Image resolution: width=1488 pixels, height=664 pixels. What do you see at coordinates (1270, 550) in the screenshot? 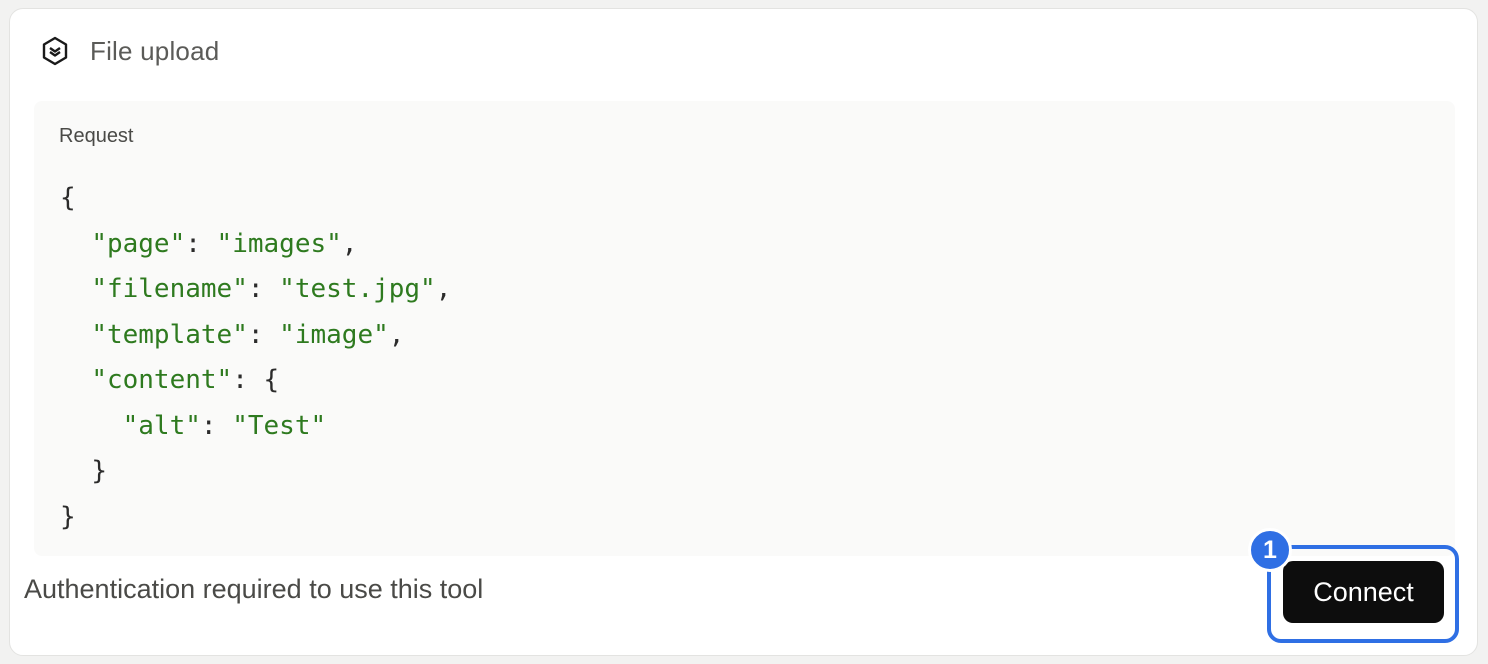
I see `step-badge: 1` at bounding box center [1270, 550].